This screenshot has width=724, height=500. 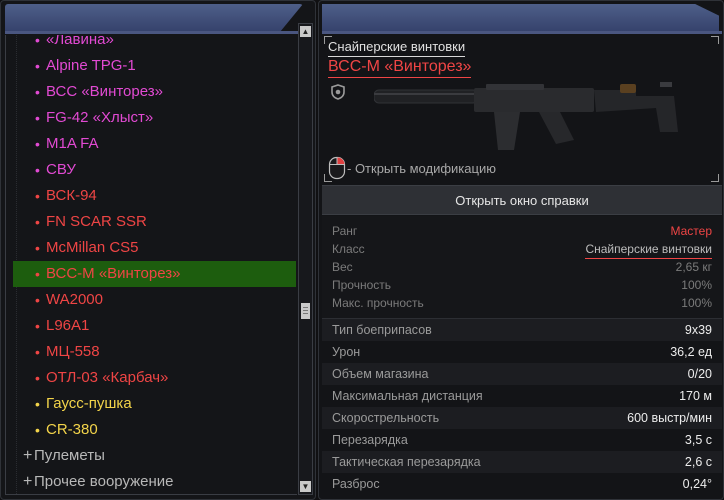 I want to click on property-label: Объем магазина, so click(x=380, y=374).